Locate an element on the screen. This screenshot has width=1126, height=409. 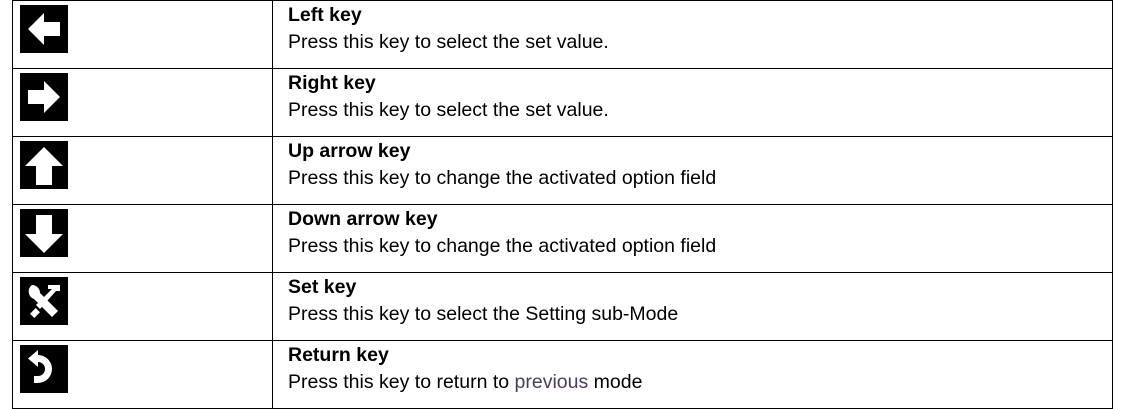
up-arrow-icon is located at coordinates (44, 165).